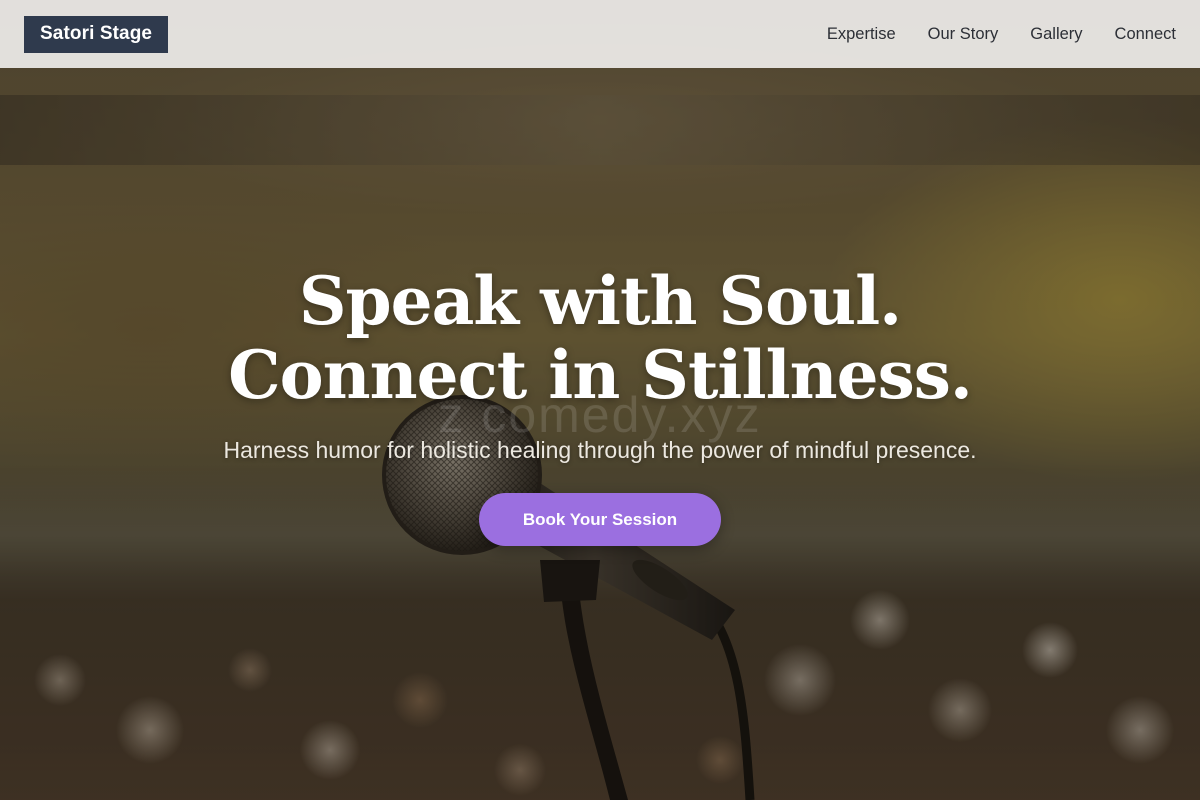 The width and height of the screenshot is (1200, 800). What do you see at coordinates (1056, 34) in the screenshot?
I see `nav-link-gallery: Gallery` at bounding box center [1056, 34].